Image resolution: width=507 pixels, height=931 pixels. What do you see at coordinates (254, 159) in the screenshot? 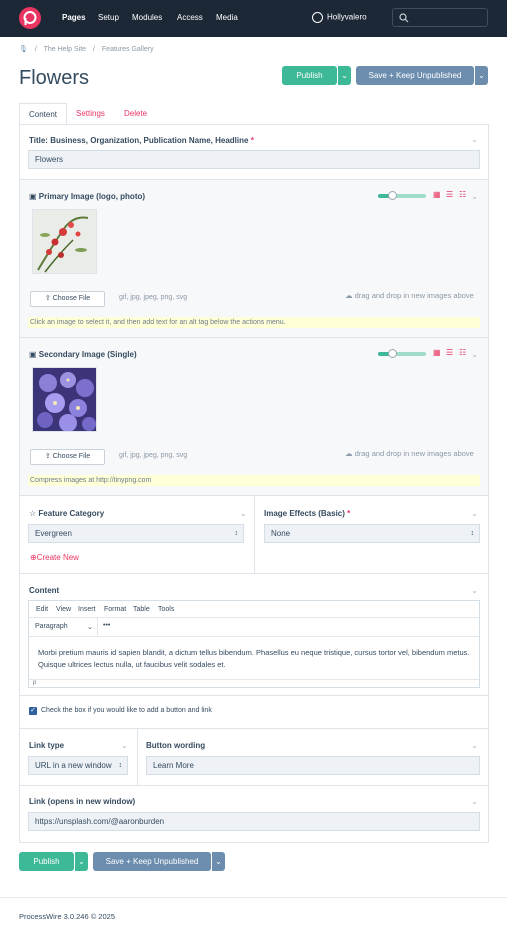
I see `title-input: Flowers` at bounding box center [254, 159].